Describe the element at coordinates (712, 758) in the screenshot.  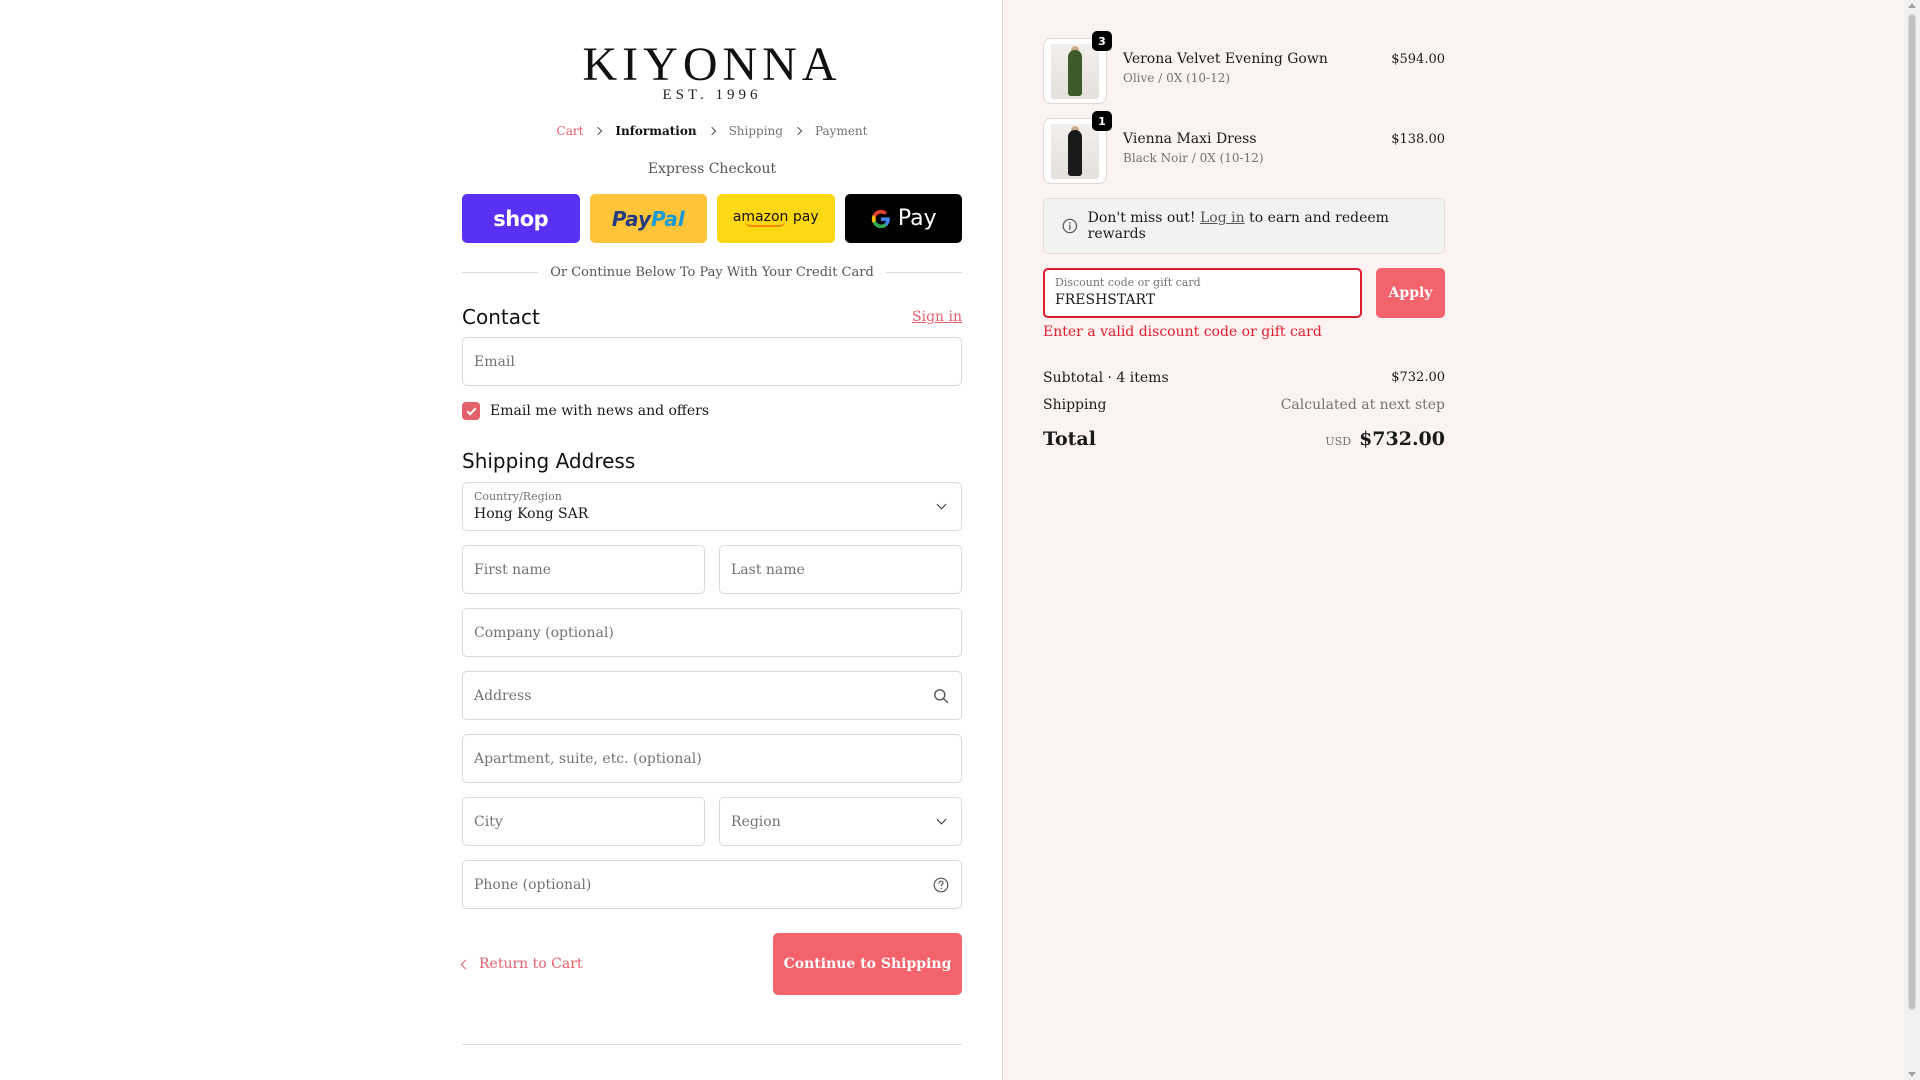
I see `apartment-field: Apartment, suite, etc. (optional)` at that location.